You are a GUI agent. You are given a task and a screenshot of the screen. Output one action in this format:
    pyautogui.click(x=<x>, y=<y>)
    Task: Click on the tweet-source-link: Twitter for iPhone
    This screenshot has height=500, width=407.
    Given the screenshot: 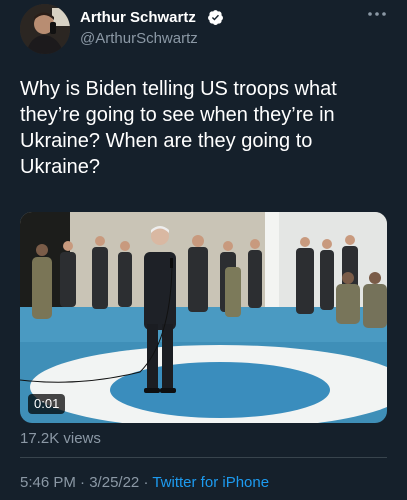 What is the action you would take?
    pyautogui.click(x=210, y=482)
    